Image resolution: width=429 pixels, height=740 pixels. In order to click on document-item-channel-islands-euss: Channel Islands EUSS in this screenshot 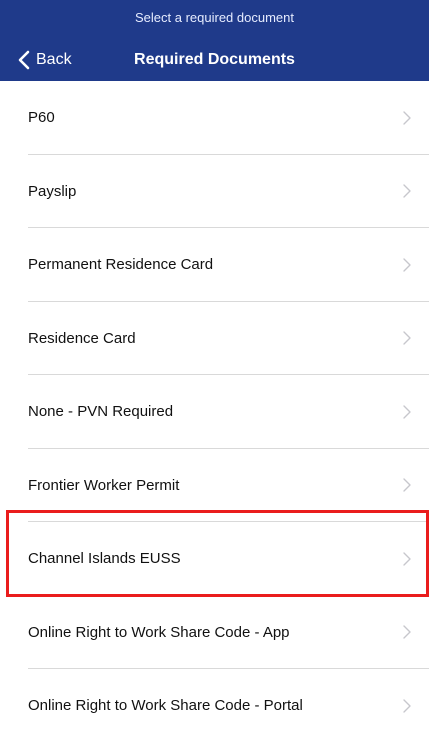, I will do `click(214, 559)`.